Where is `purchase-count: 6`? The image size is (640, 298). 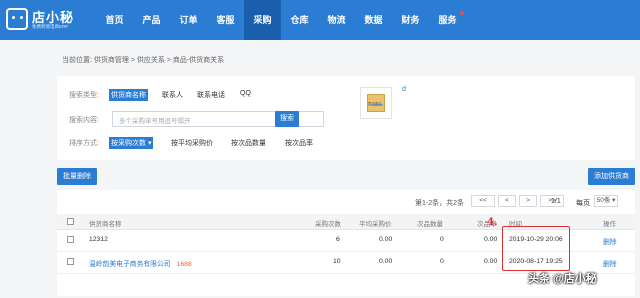
purchase-count: 6 is located at coordinates (338, 239).